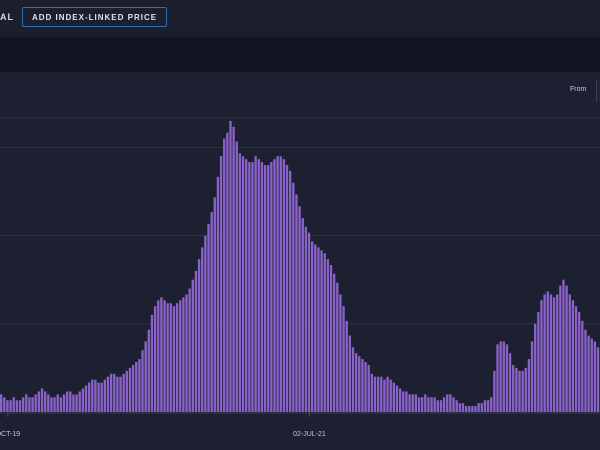  I want to click on chart-x-ticks: OCT-1902-JUL-2131-MAR-23, so click(163, 425).